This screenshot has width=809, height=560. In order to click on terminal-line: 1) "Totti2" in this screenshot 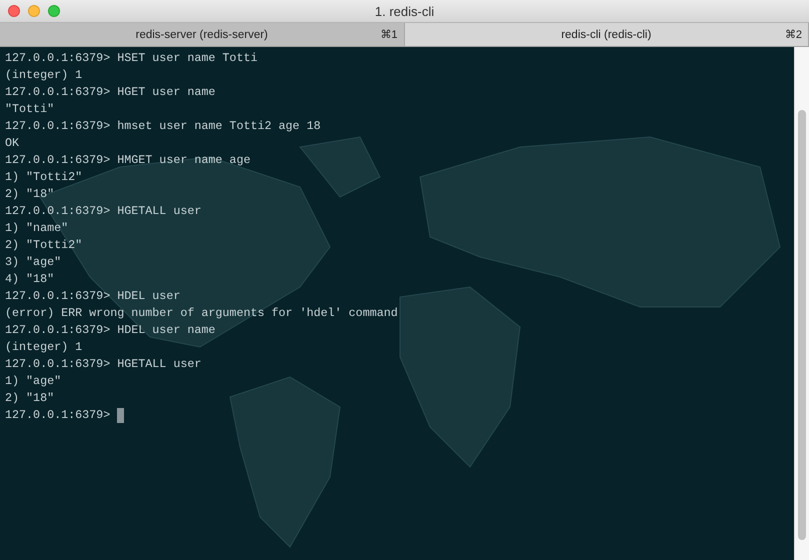, I will do `click(43, 177)`.